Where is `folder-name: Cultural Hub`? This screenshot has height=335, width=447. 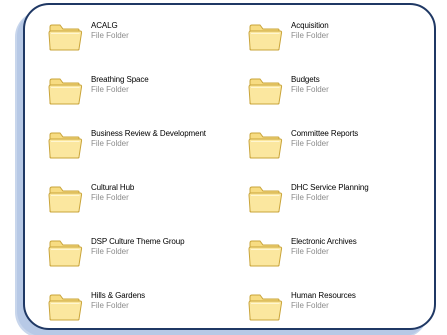
folder-name: Cultural Hub is located at coordinates (113, 187).